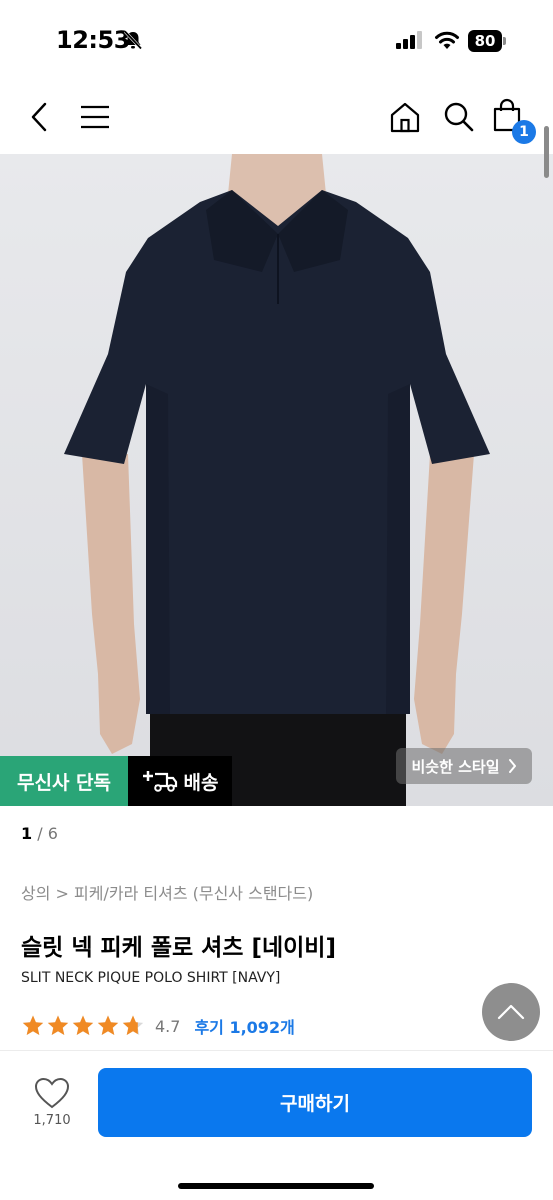 This screenshot has width=553, height=1200. What do you see at coordinates (93, 40) in the screenshot?
I see `status-time: 12:53` at bounding box center [93, 40].